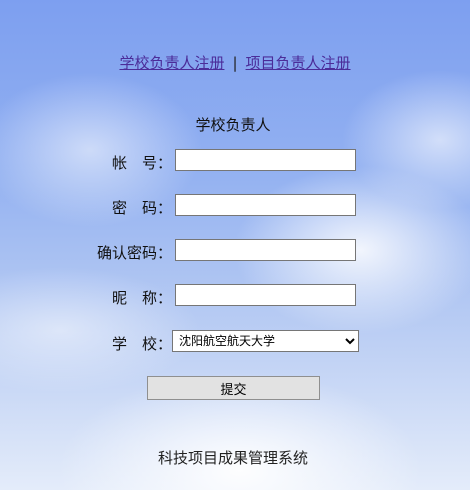 The image size is (470, 490). I want to click on submit-button: 提交, so click(233, 388).